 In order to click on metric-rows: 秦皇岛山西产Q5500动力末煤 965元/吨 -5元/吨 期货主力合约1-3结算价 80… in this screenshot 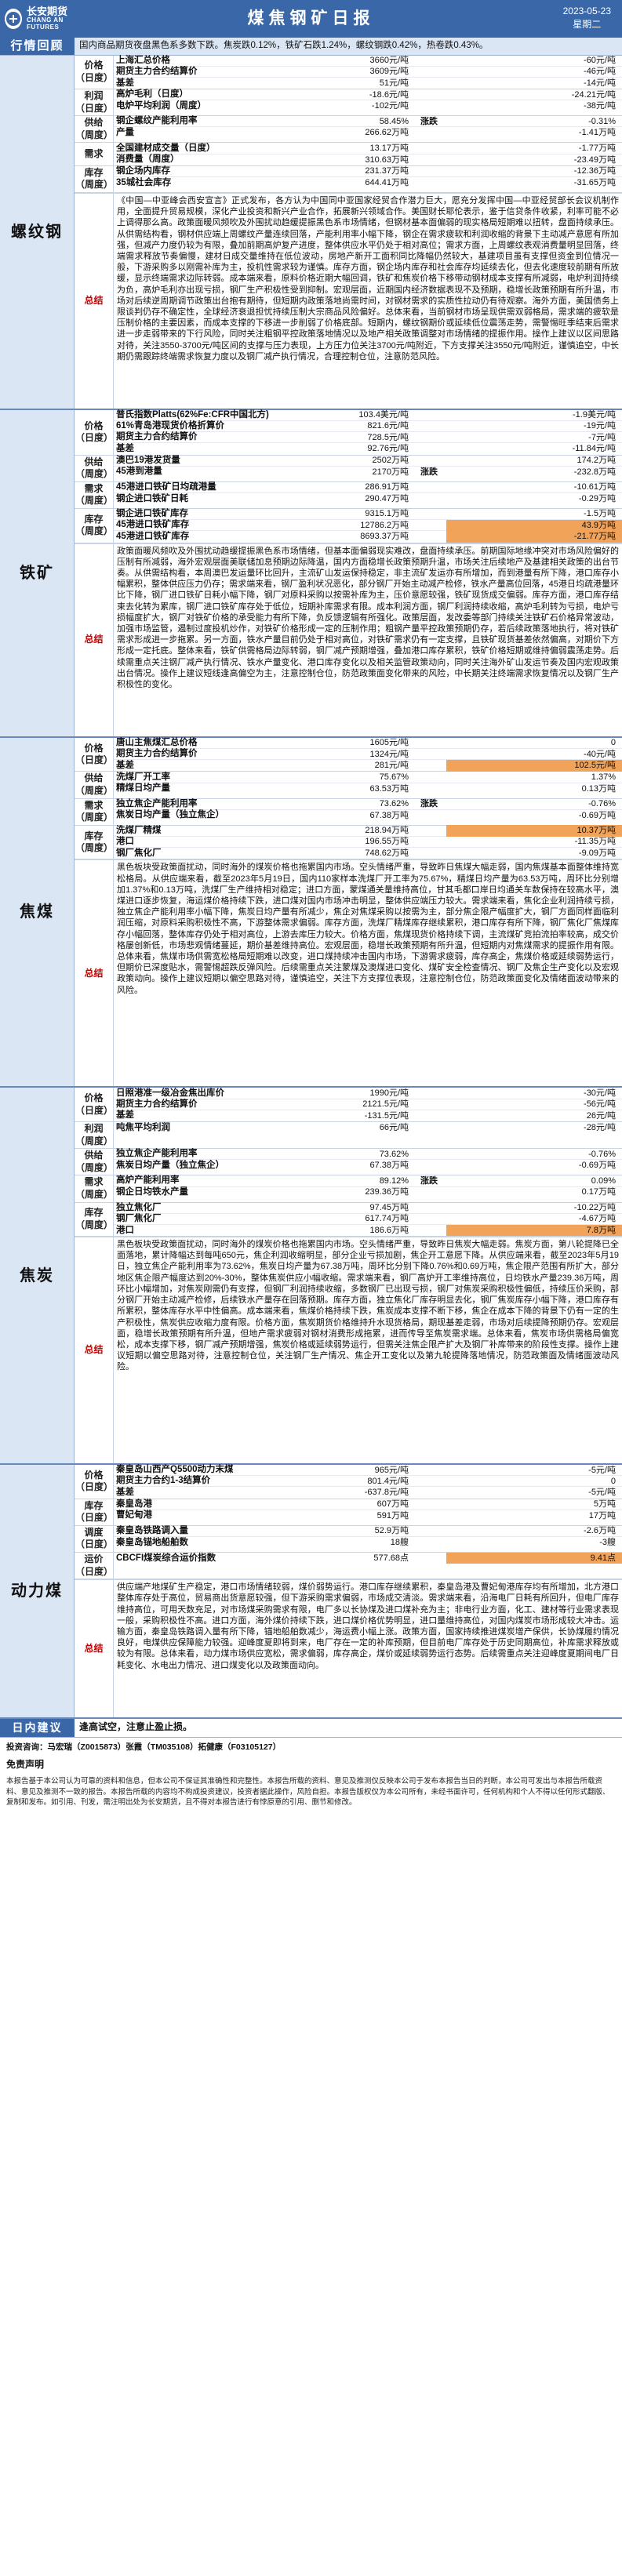, I will do `click(368, 1482)`.